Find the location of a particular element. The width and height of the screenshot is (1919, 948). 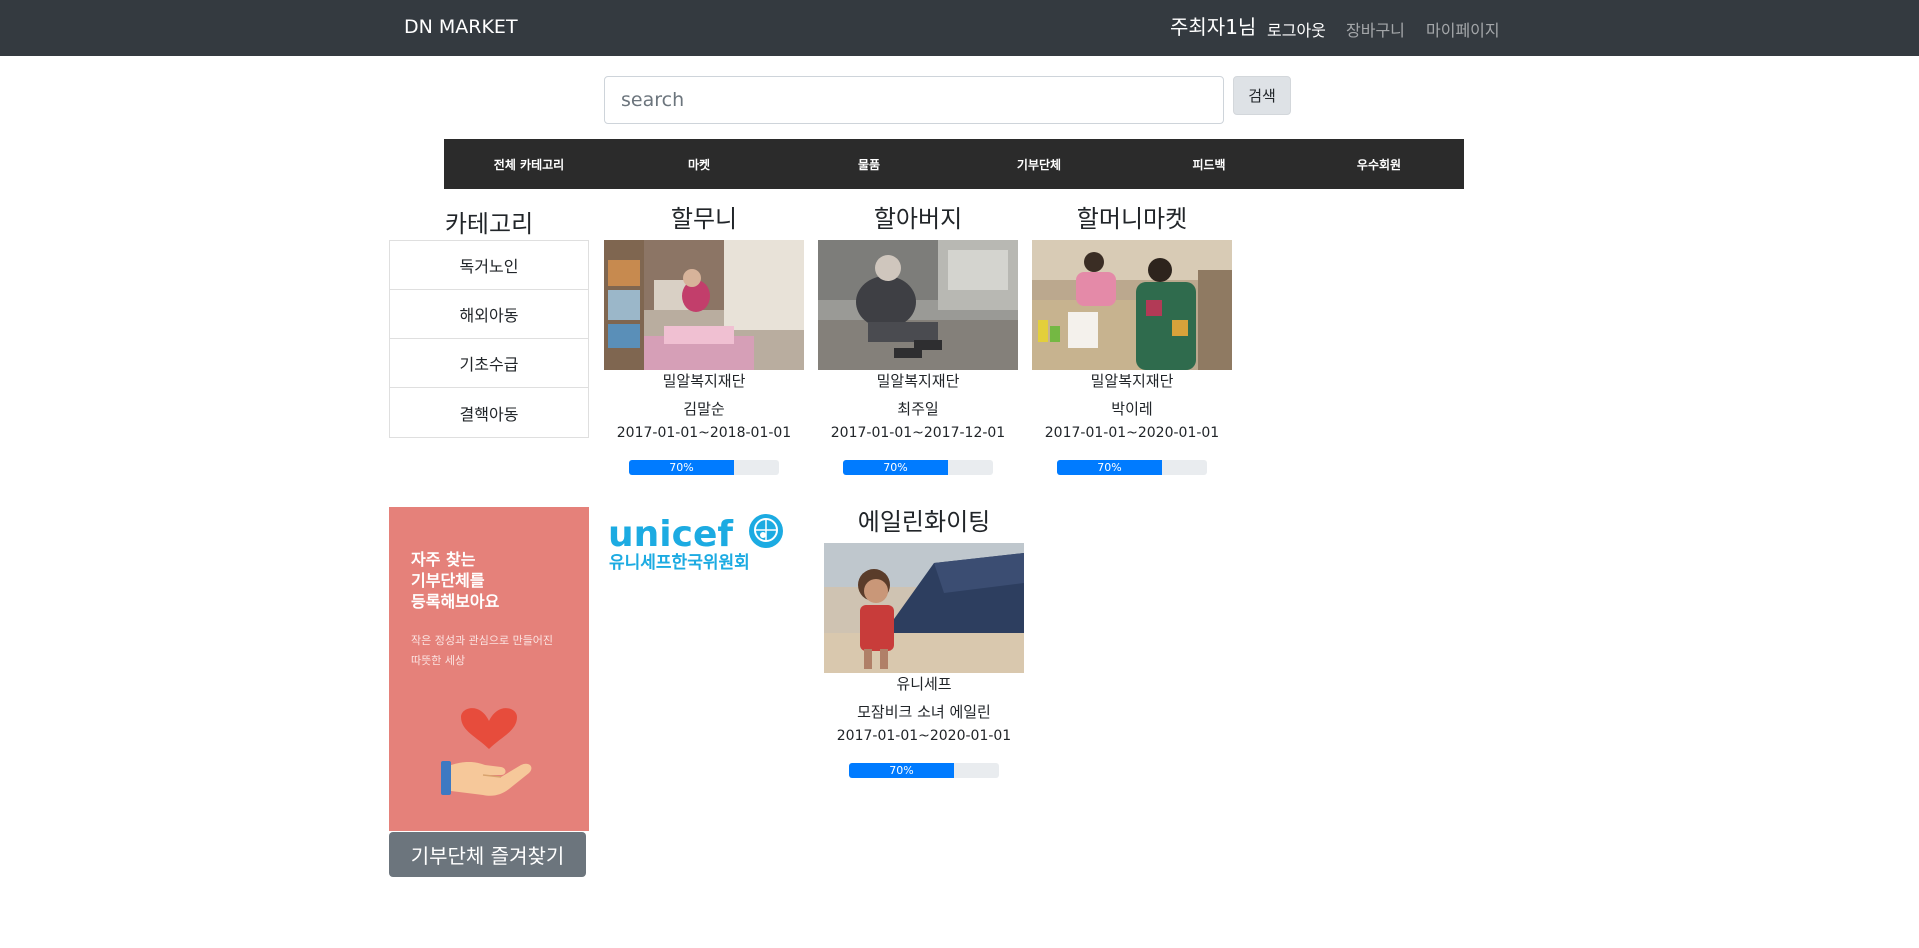

category-item-basic-livelihood: 기초수급 is located at coordinates (489, 363).